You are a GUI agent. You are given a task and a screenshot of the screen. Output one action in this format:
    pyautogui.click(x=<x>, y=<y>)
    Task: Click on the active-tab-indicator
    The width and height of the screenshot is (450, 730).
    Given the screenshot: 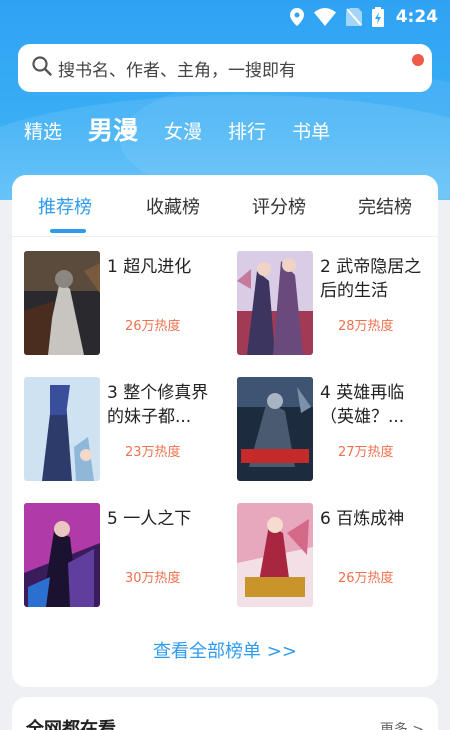 What is the action you would take?
    pyautogui.click(x=68, y=231)
    